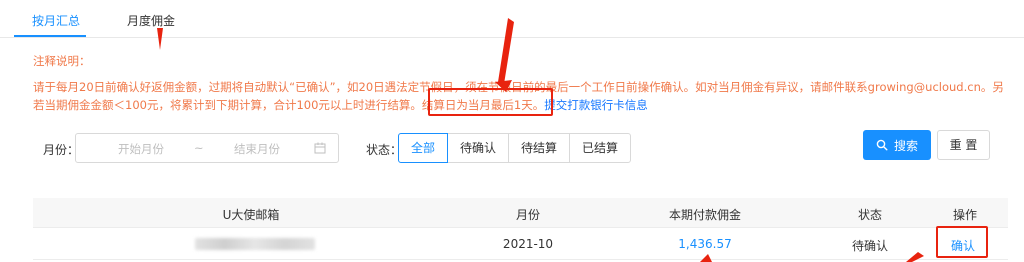 Image resolution: width=1024 pixels, height=262 pixels. What do you see at coordinates (506, 51) in the screenshot?
I see `arrow-link` at bounding box center [506, 51].